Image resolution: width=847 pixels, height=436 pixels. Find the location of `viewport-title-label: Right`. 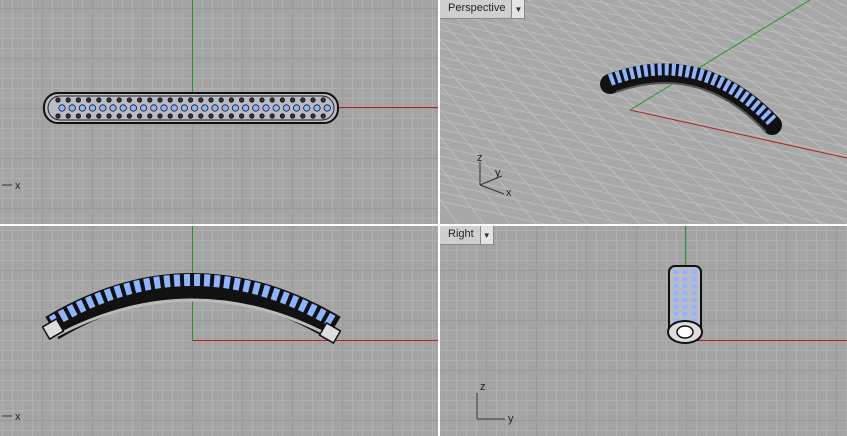

viewport-title-label: Right is located at coordinates (460, 235).